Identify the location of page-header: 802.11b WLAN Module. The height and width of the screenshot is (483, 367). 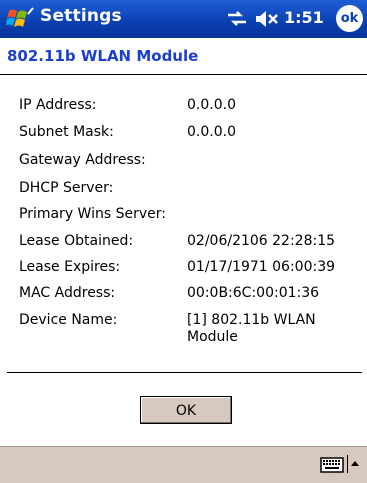
(183, 56).